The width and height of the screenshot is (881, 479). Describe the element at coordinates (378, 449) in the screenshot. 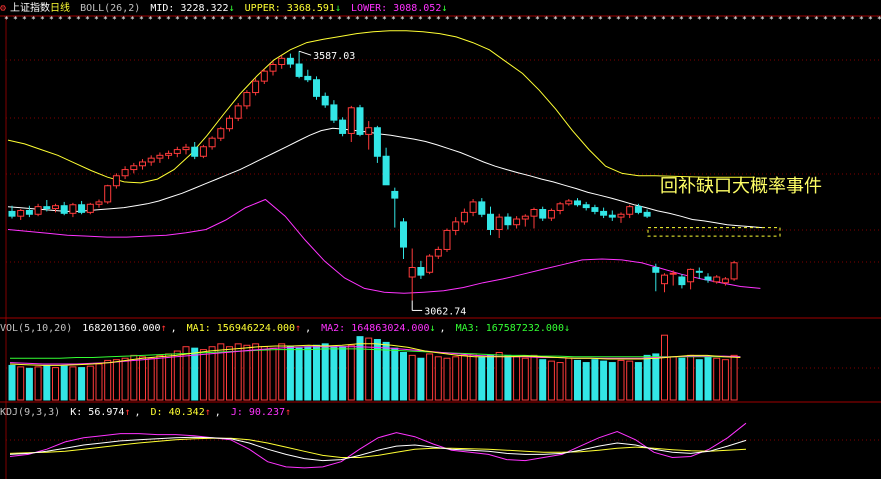

I see `kdj-k-line` at that location.